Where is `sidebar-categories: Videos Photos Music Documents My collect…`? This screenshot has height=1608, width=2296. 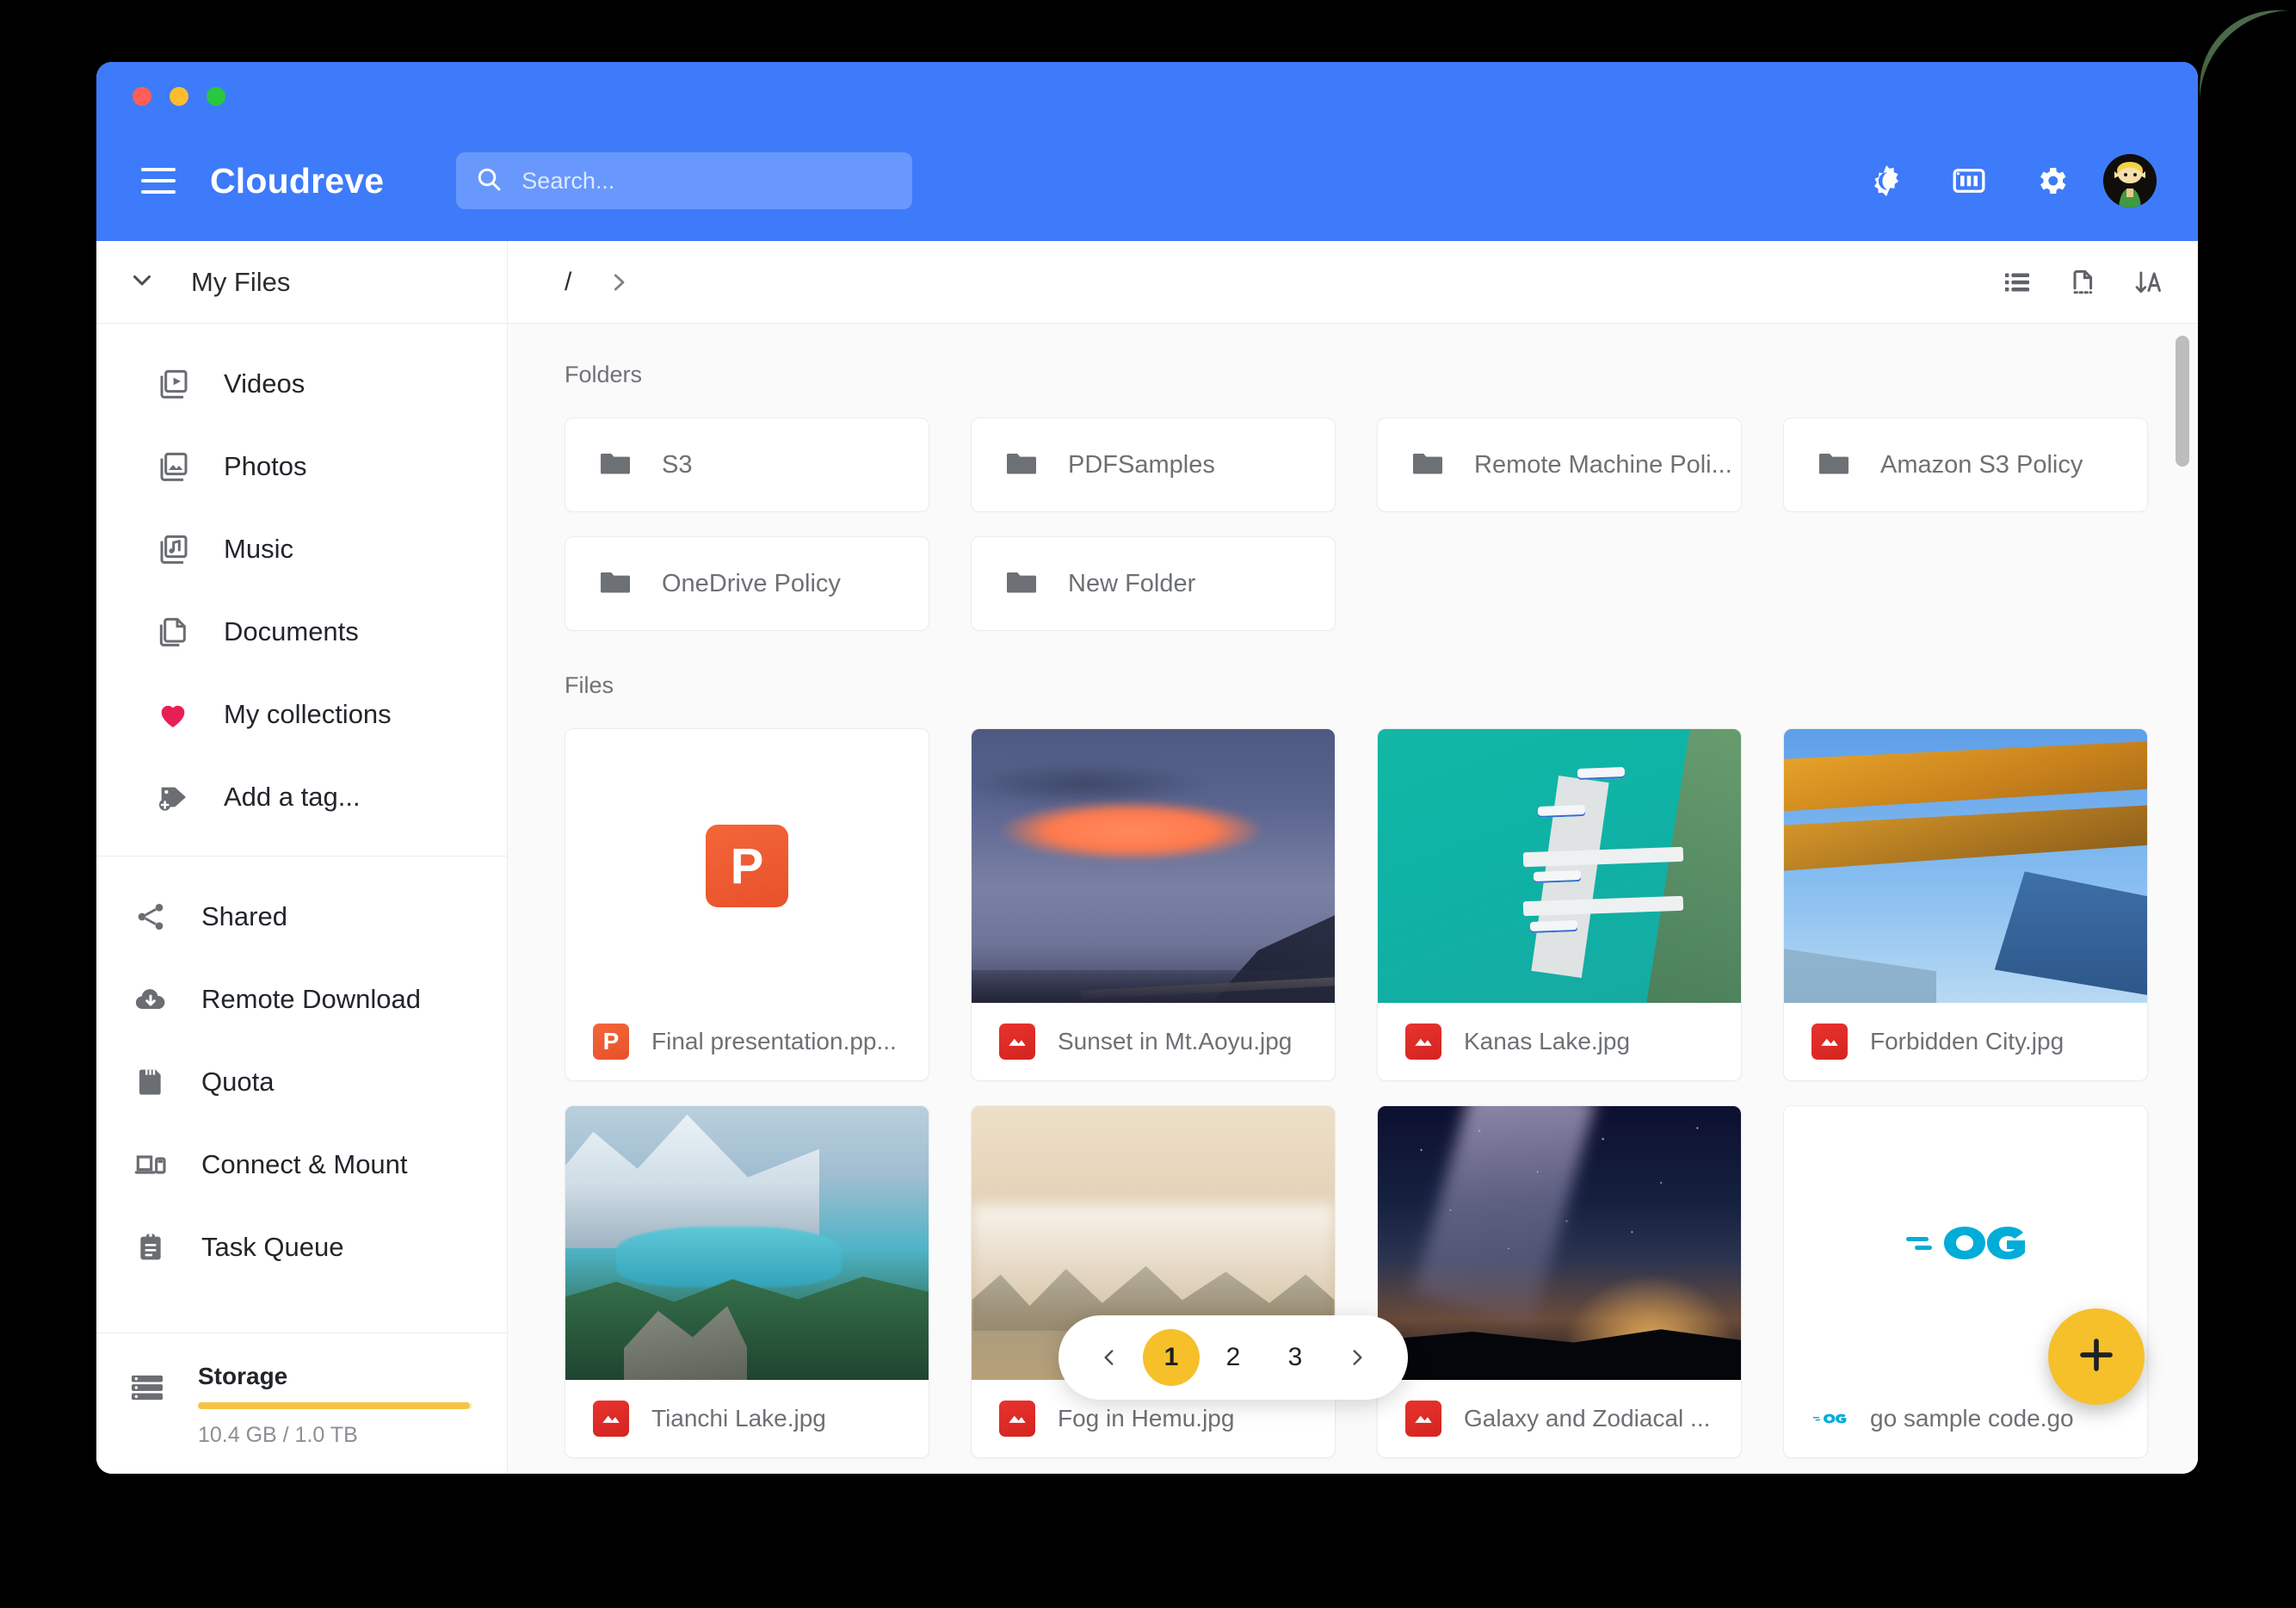 sidebar-categories: Videos Photos Music Documents My collect… is located at coordinates (301, 590).